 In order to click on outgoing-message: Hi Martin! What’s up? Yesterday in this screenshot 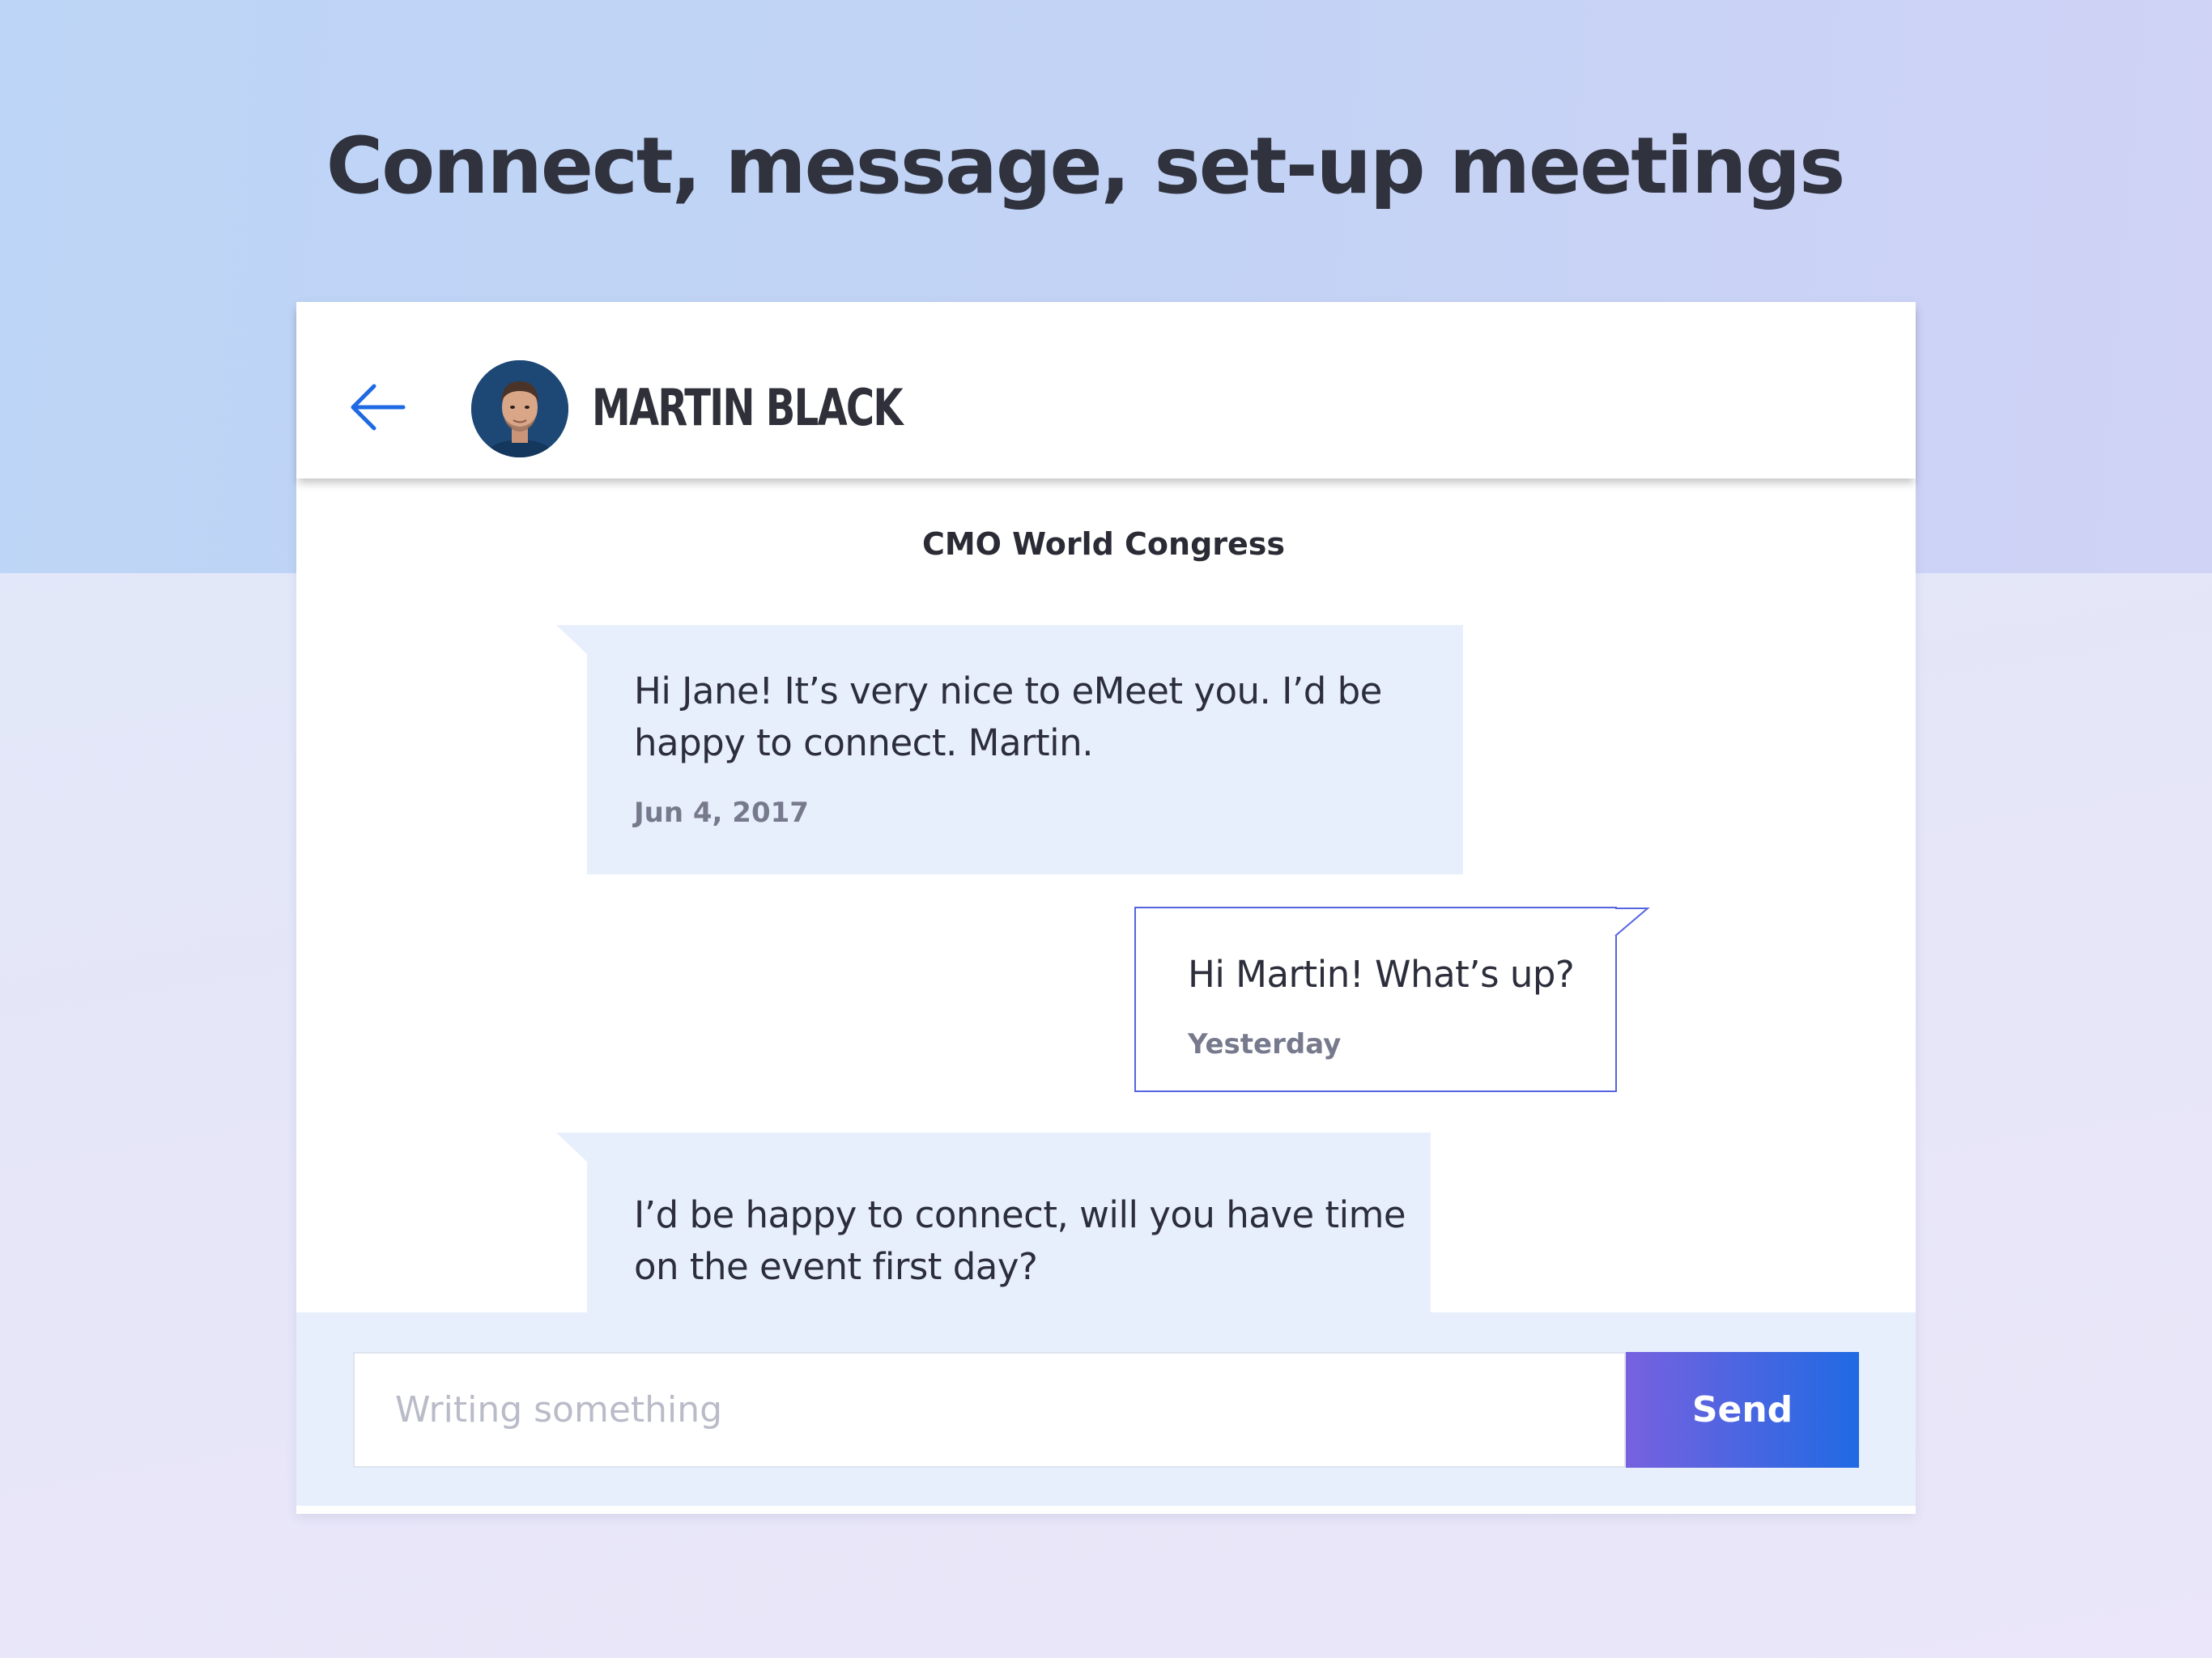, I will do `click(1392, 999)`.